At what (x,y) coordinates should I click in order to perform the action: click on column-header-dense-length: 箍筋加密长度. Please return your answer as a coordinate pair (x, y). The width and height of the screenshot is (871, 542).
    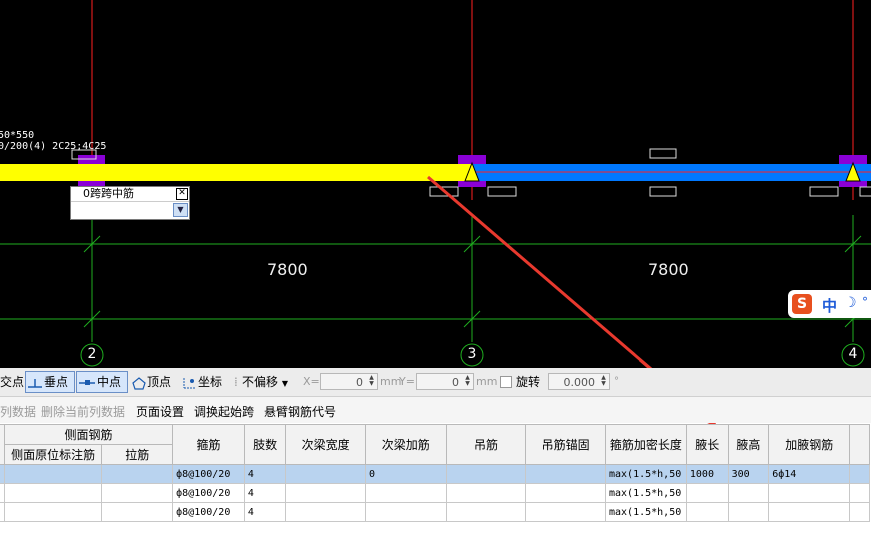
    Looking at the image, I should click on (645, 444).